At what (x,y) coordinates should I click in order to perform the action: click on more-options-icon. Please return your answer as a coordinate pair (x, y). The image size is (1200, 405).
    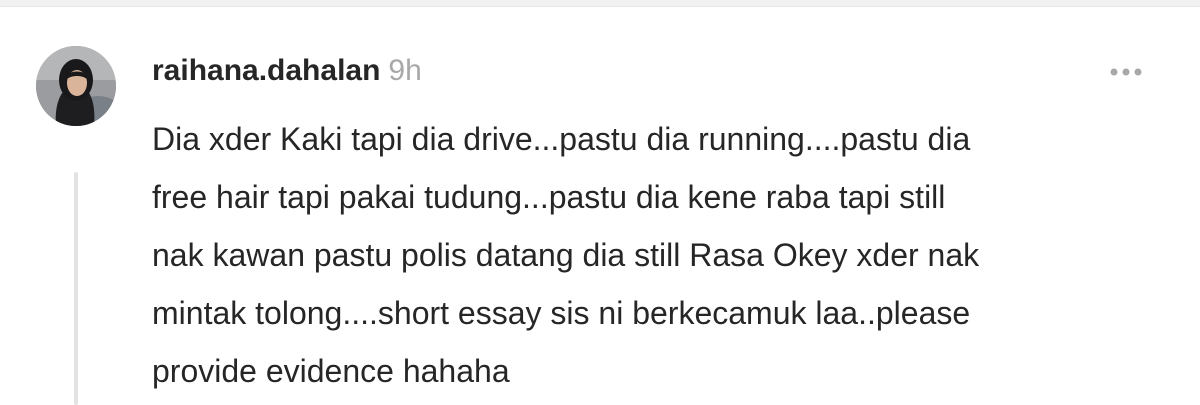
    Looking at the image, I should click on (1126, 72).